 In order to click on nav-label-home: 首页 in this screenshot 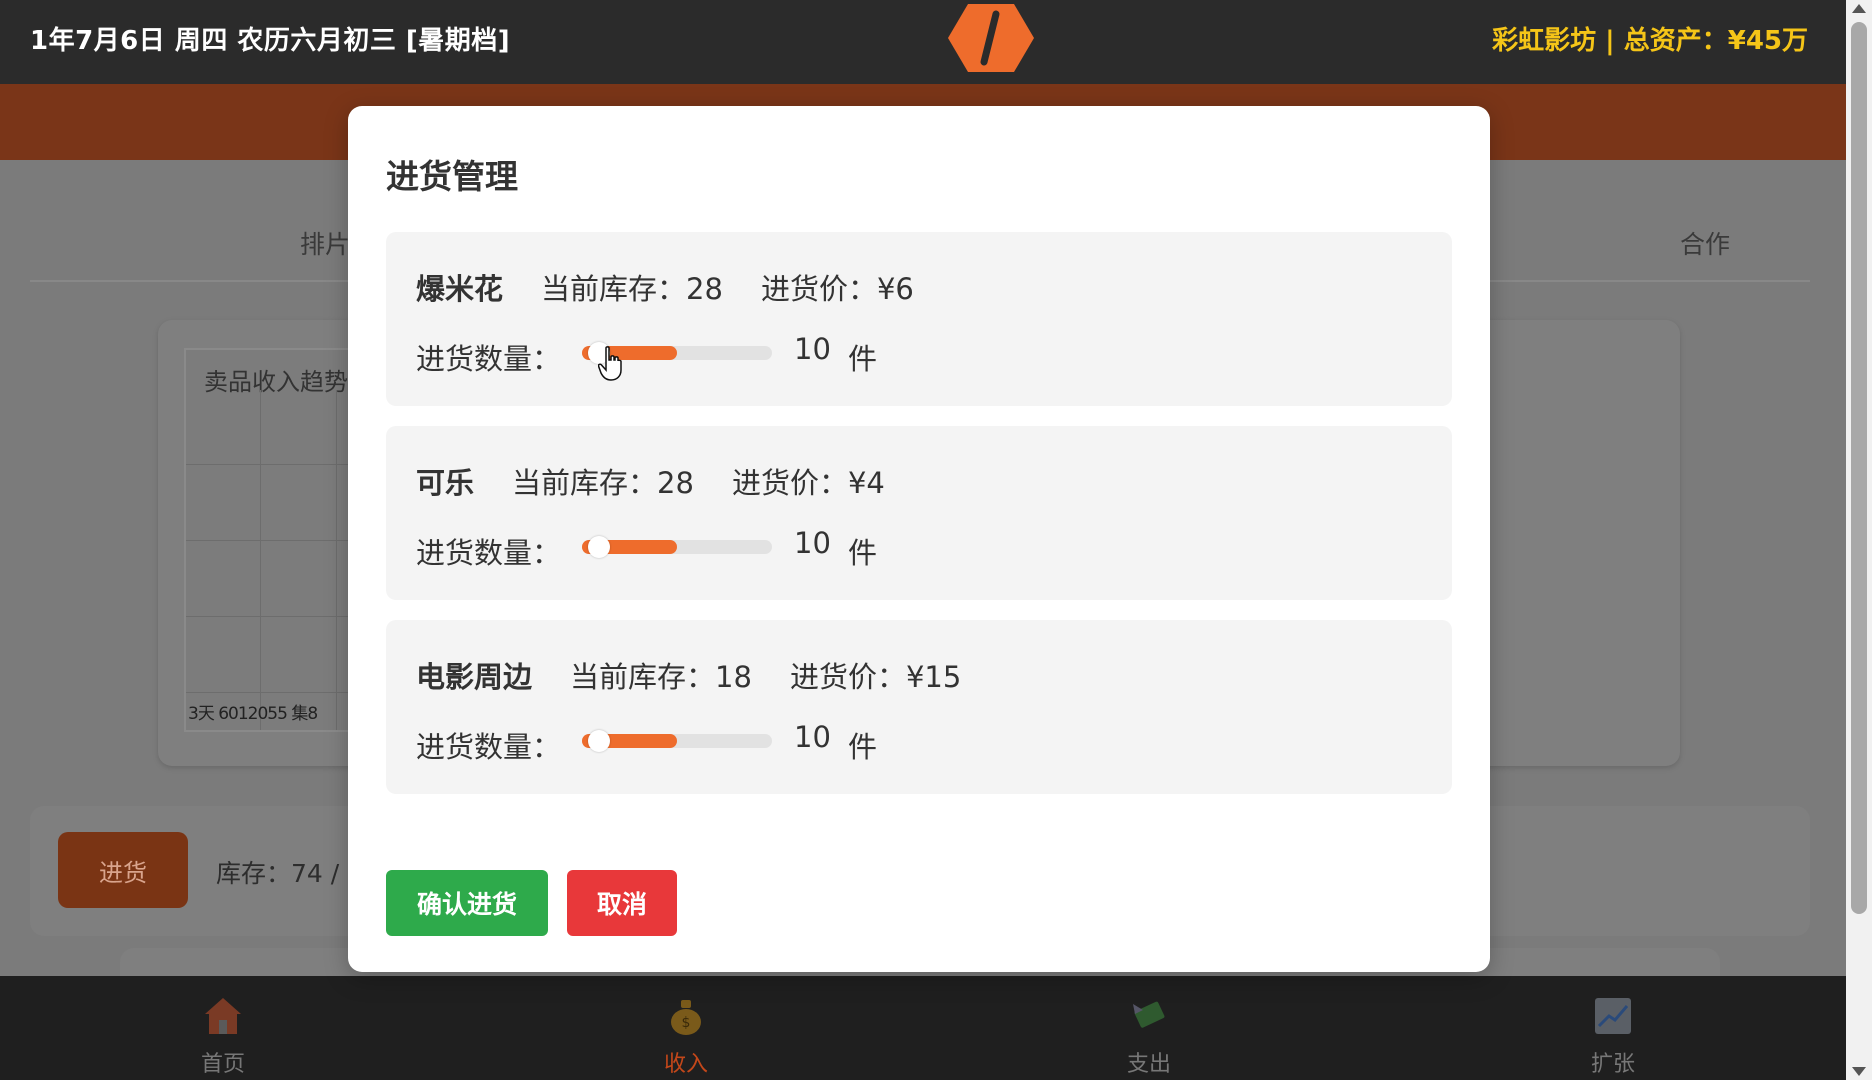, I will do `click(222, 1064)`.